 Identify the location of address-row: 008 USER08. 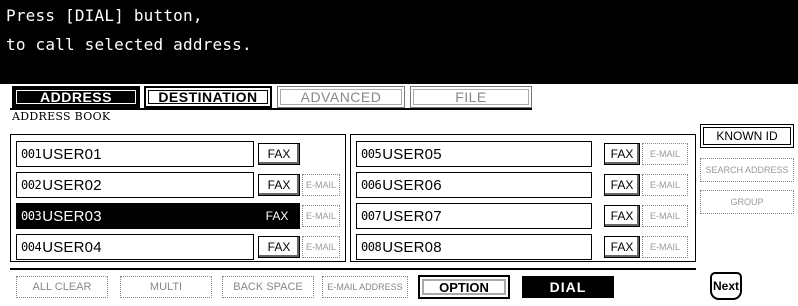
(474, 247).